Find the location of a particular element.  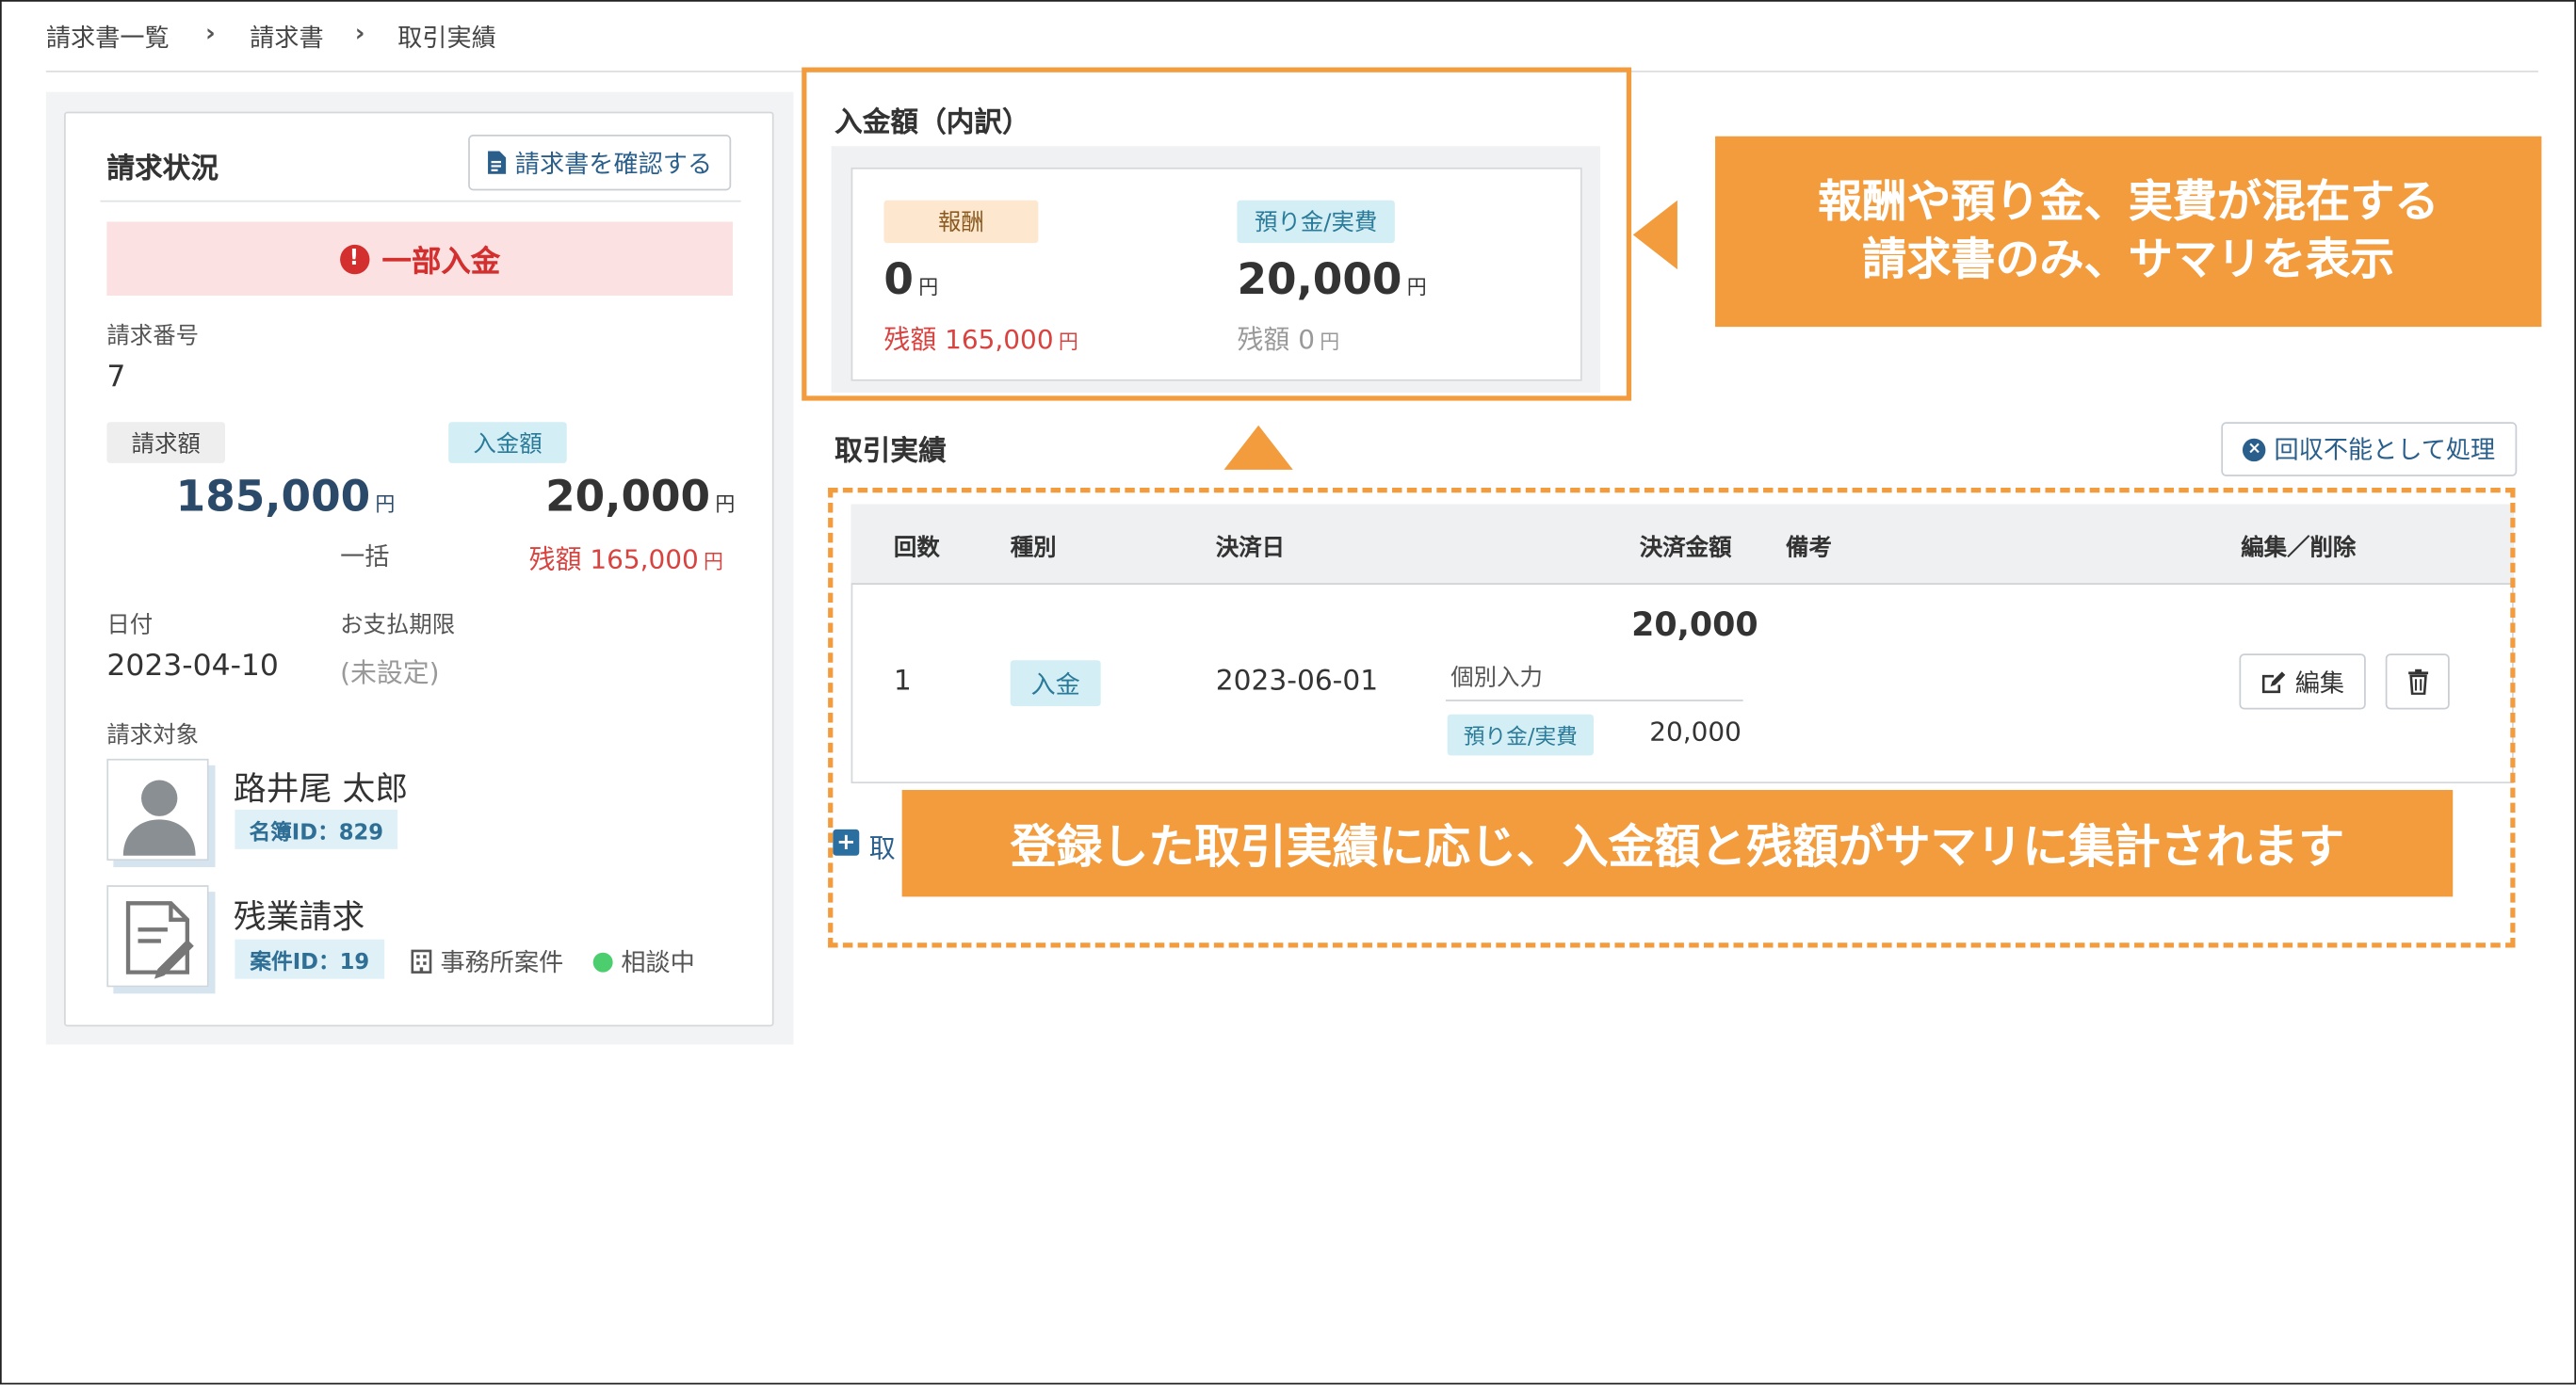

confirm-invoice-button: 請求書を確認する is located at coordinates (600, 163).